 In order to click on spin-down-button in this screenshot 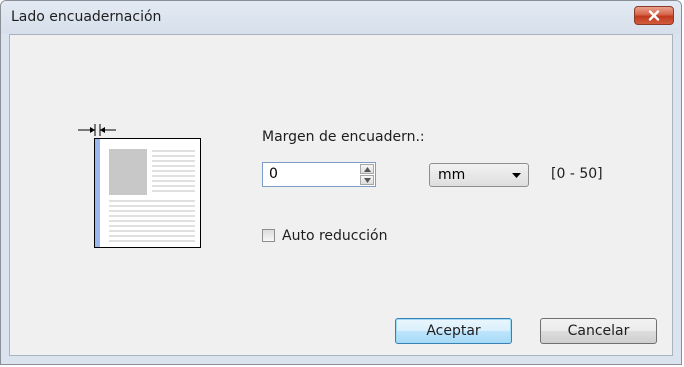, I will do `click(367, 180)`.